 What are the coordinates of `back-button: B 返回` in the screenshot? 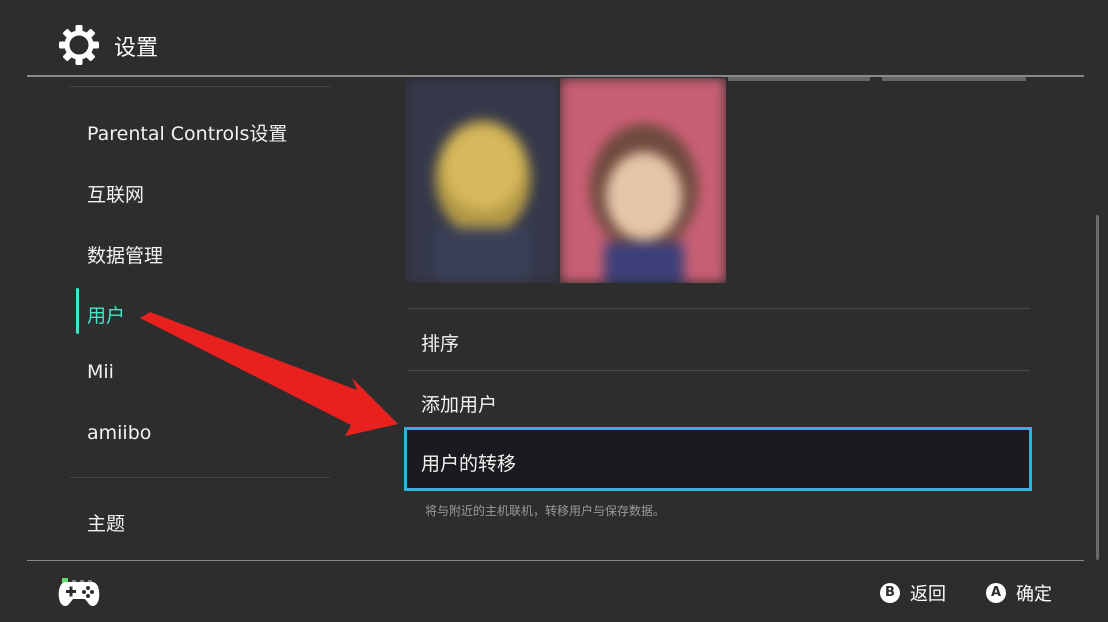 It's located at (913, 593).